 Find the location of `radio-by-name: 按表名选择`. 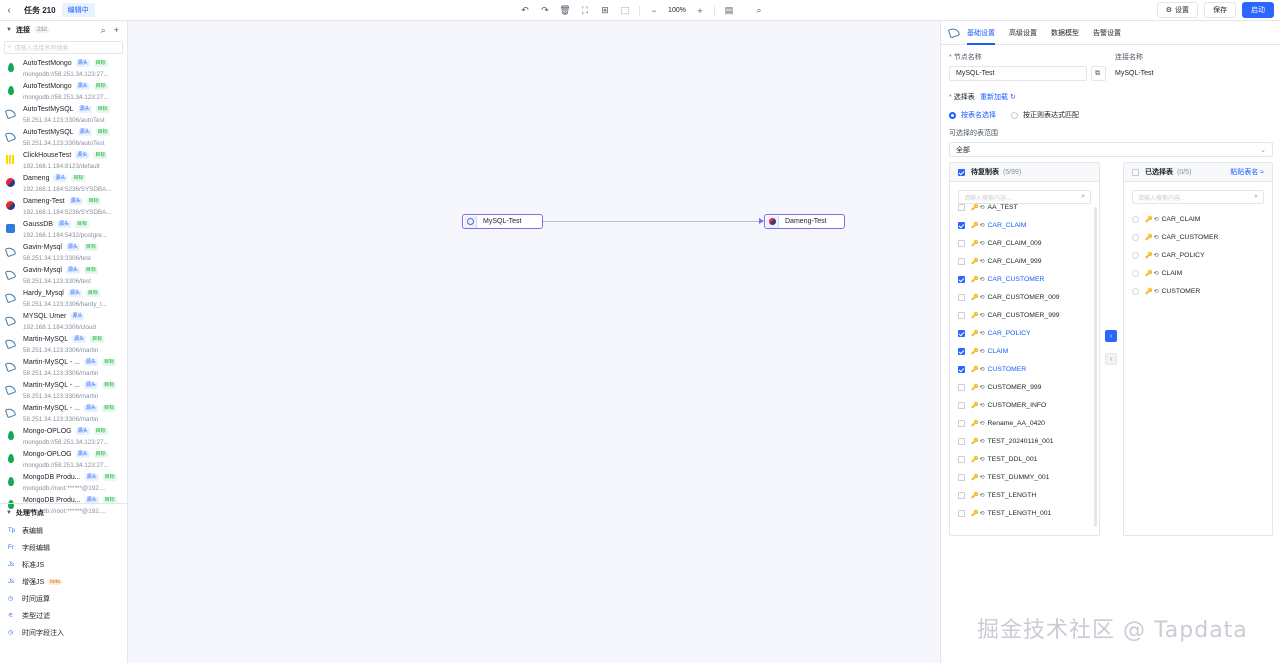

radio-by-name: 按表名选择 is located at coordinates (972, 115).